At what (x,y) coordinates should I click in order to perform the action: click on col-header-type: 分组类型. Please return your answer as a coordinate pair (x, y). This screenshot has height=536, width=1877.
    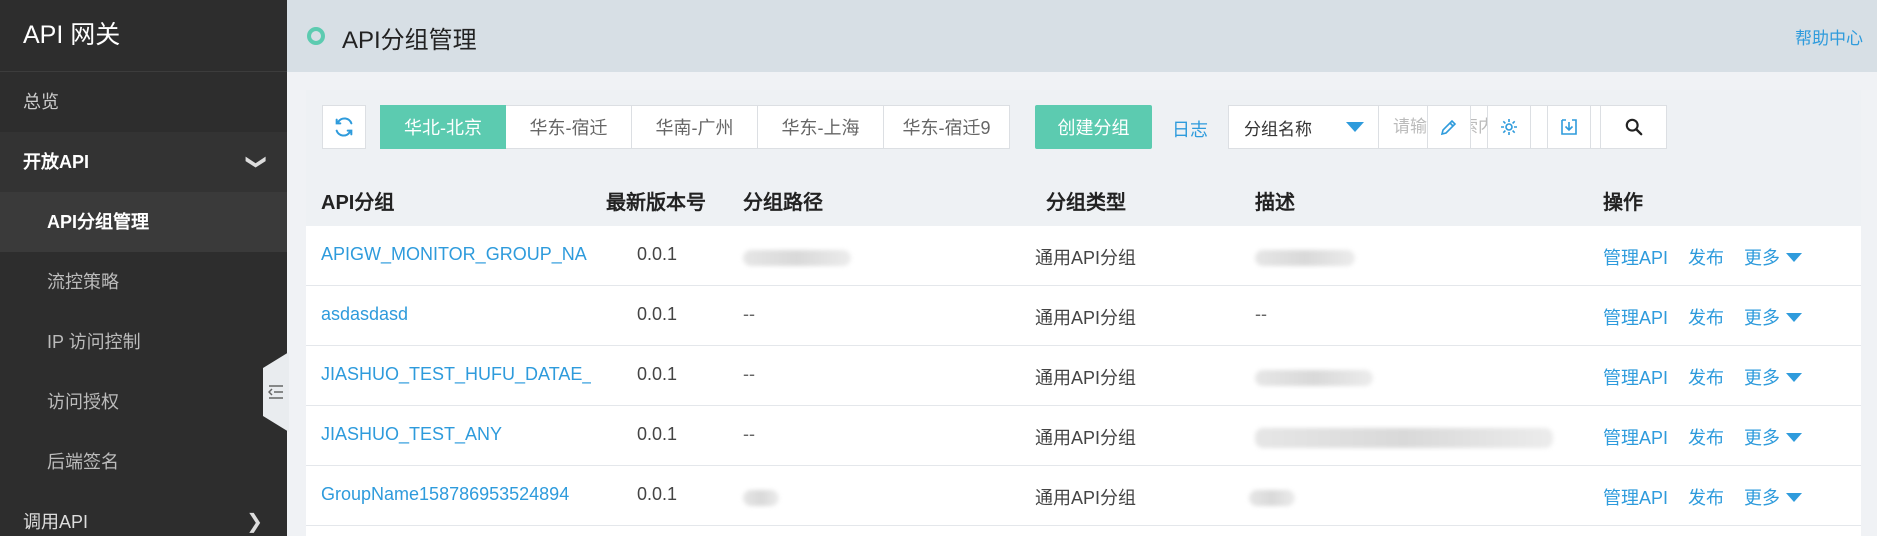
    Looking at the image, I should click on (1086, 203).